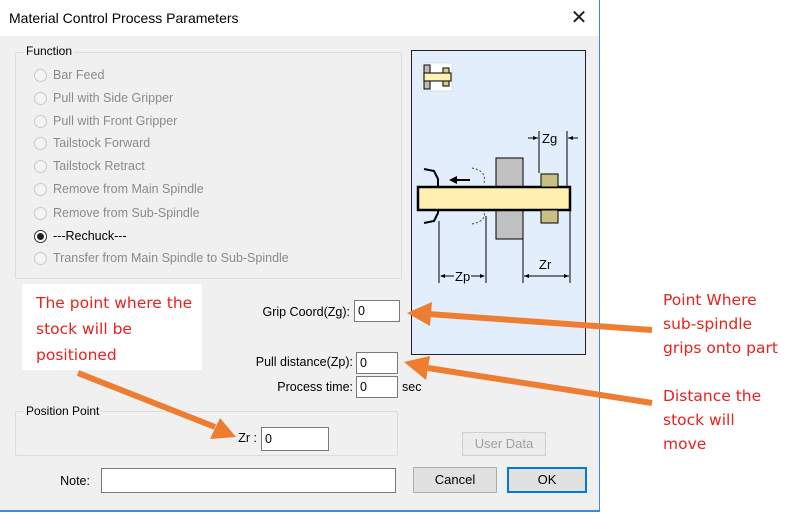  I want to click on radio-label: Pull with Front Gripper, so click(115, 121).